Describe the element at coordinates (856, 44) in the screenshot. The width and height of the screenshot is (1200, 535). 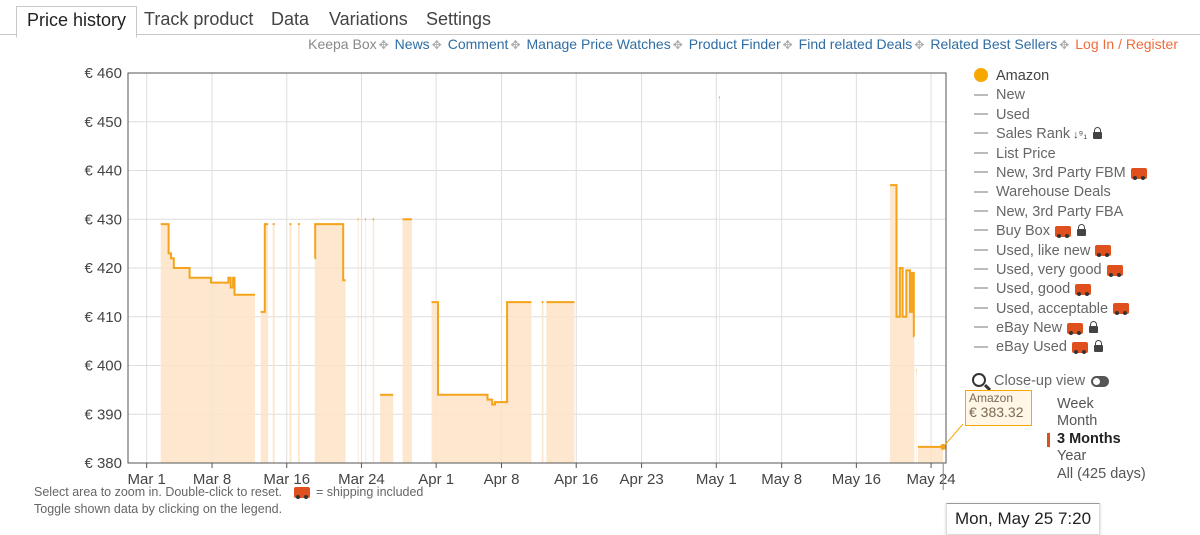
I see `find-related-deals-link: Find related Deals` at that location.